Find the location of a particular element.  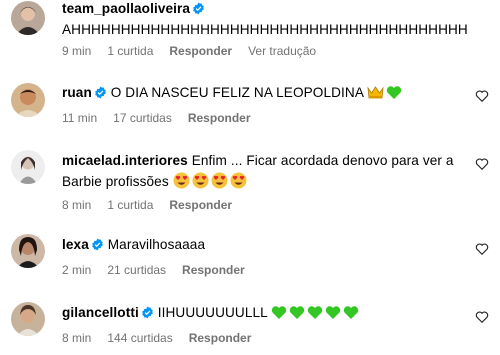

username: micaelad.interiores is located at coordinates (125, 160).